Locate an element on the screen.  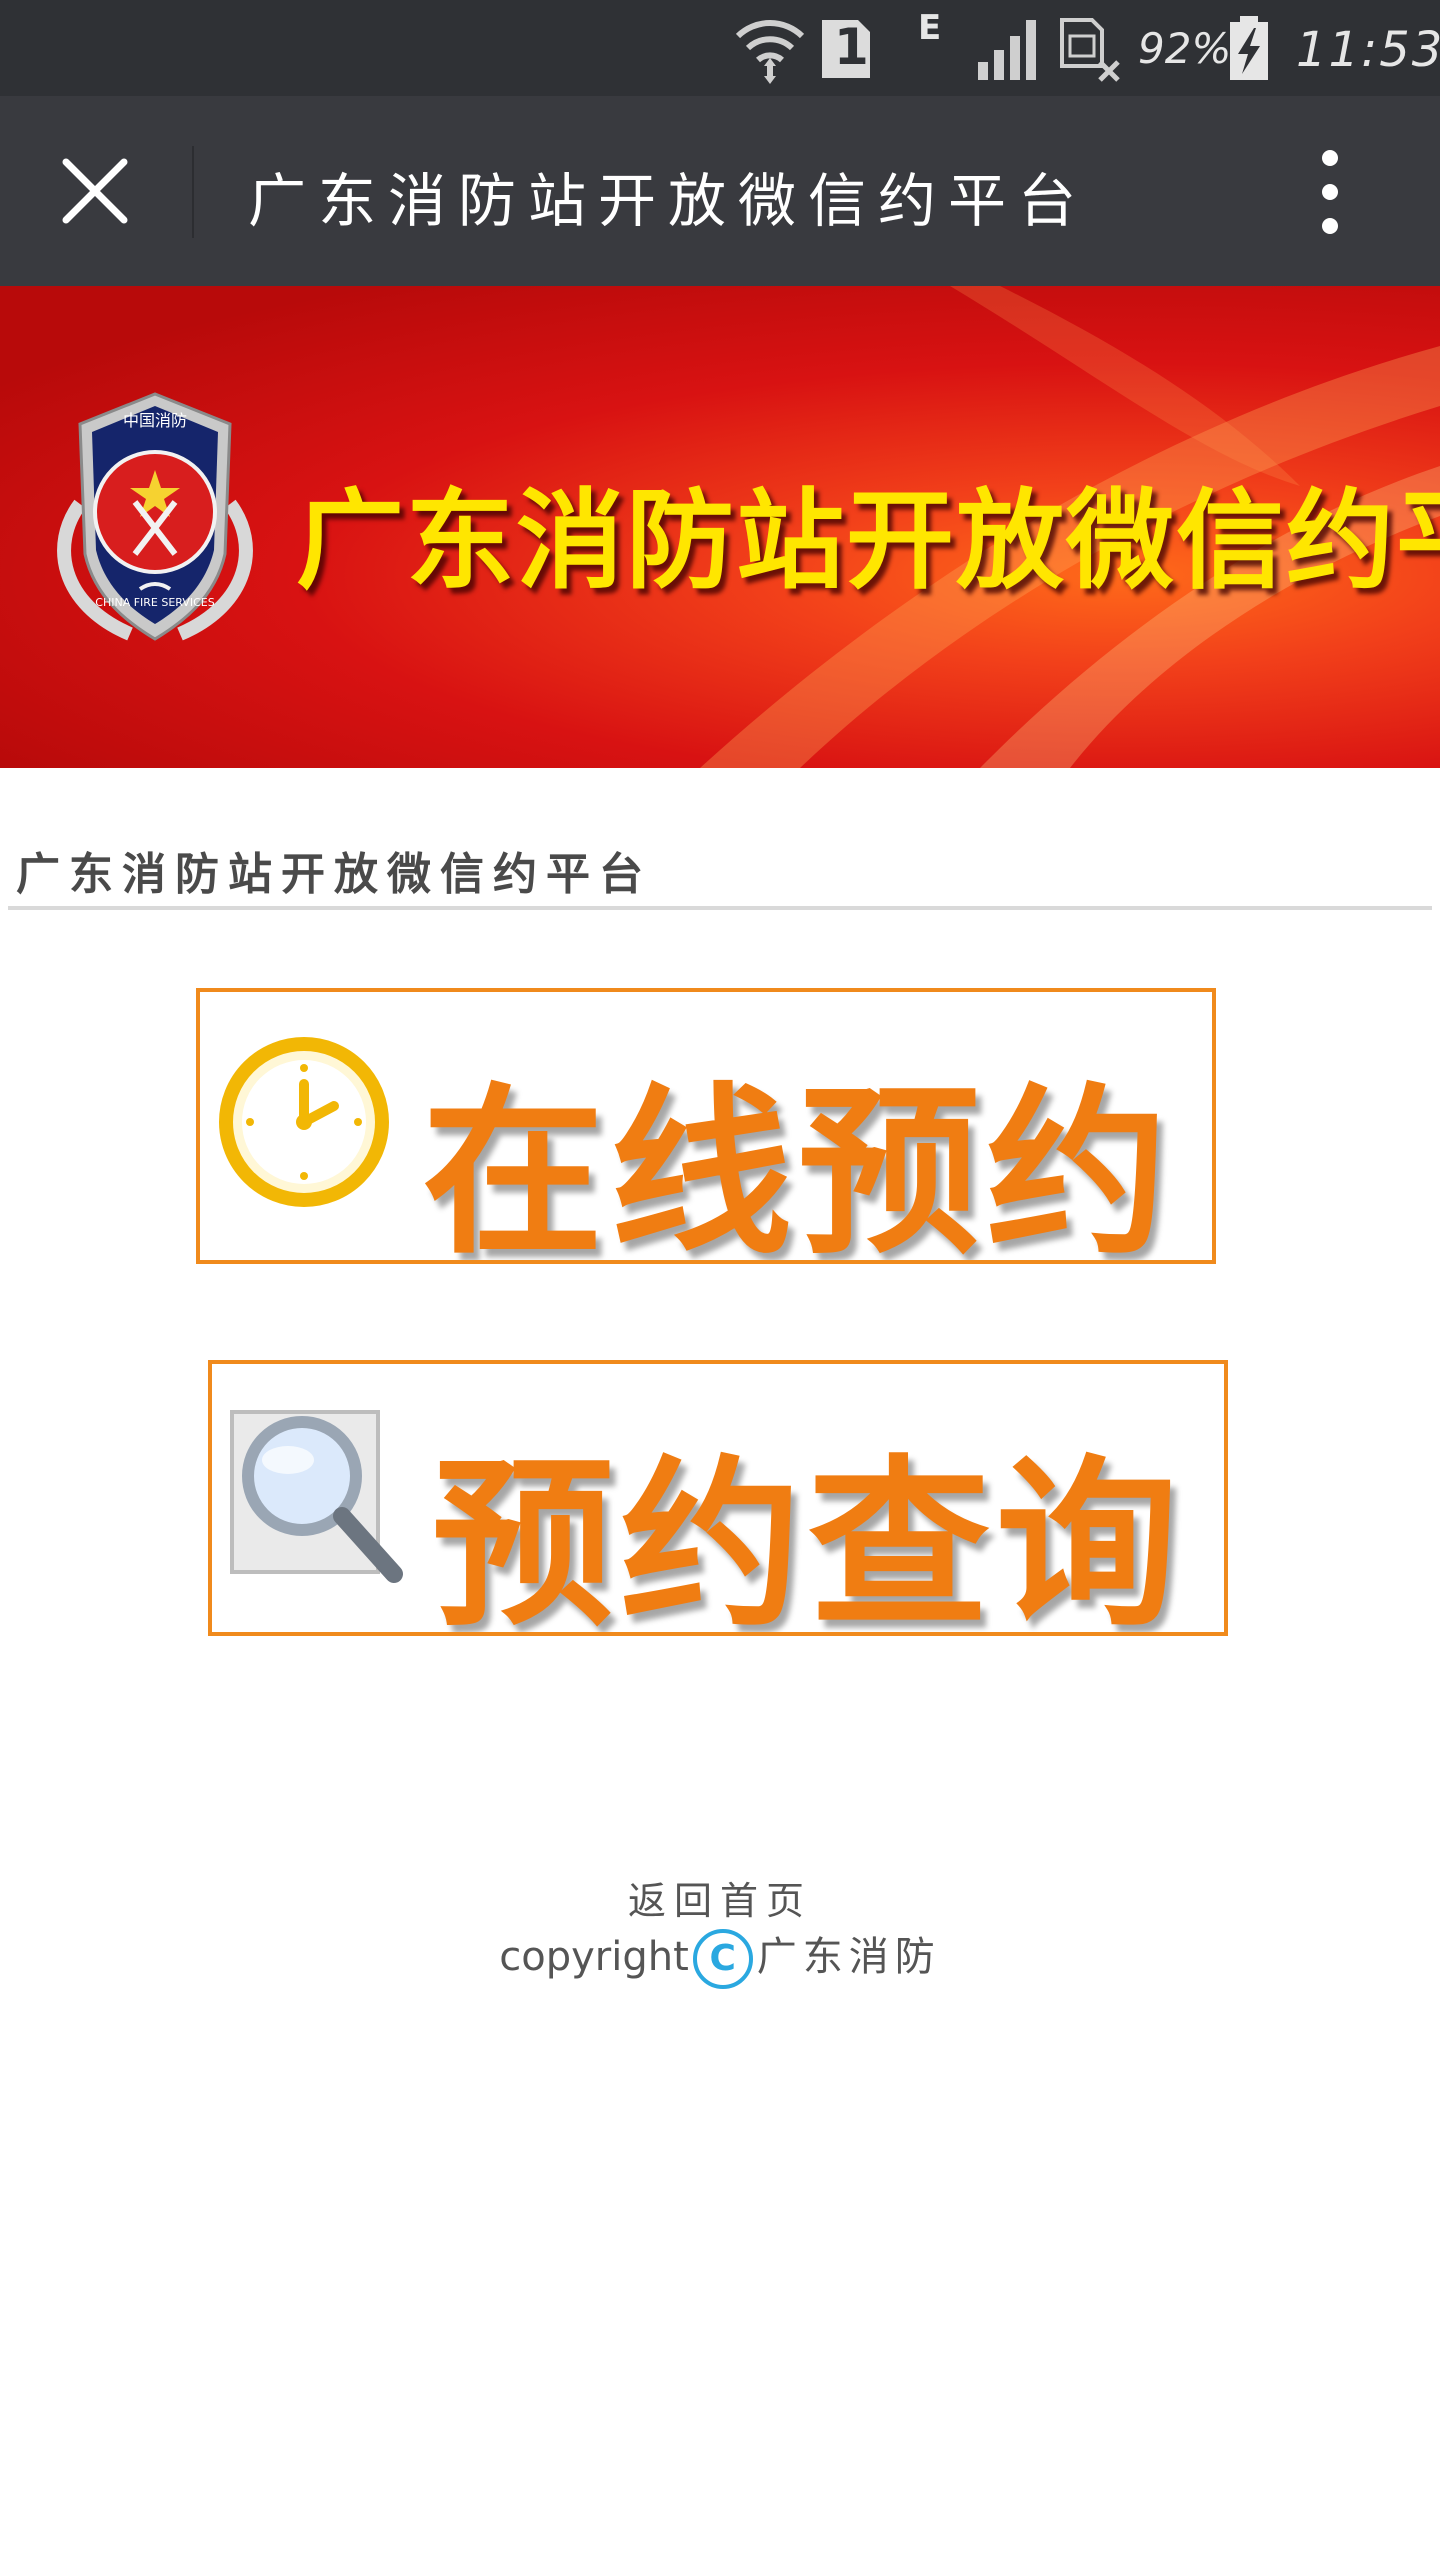
section-divider is located at coordinates (720, 908).